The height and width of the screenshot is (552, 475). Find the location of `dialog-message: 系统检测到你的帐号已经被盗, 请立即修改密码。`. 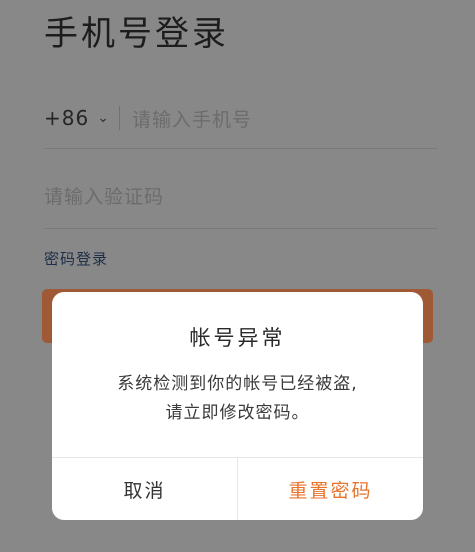

dialog-message: 系统检测到你的帐号已经被盗, 请立即修改密码。 is located at coordinates (237, 399).